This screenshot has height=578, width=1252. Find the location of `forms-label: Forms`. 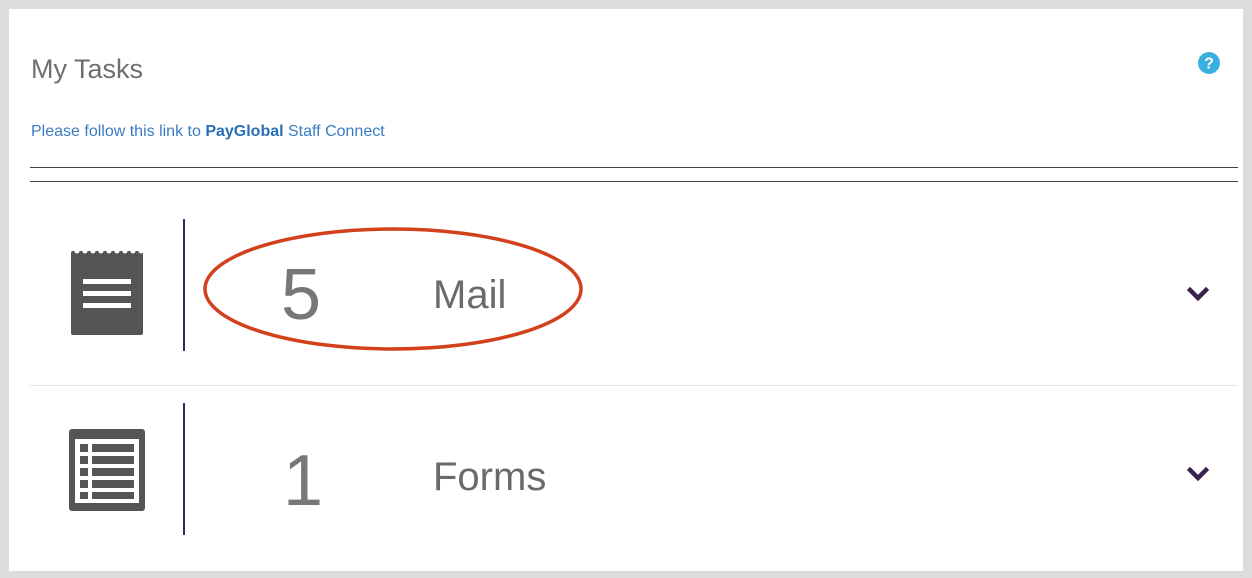

forms-label: Forms is located at coordinates (490, 477).